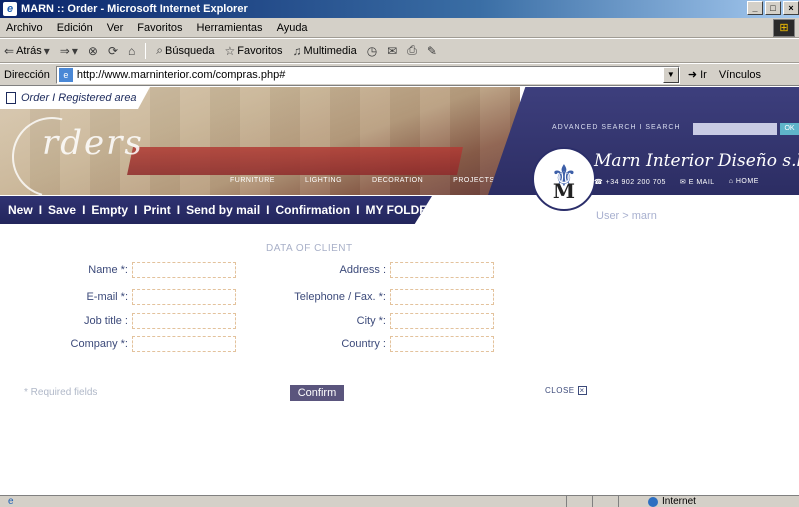 This screenshot has width=799, height=507. What do you see at coordinates (635, 182) in the screenshot?
I see `phone-text: +34 902 200 705` at bounding box center [635, 182].